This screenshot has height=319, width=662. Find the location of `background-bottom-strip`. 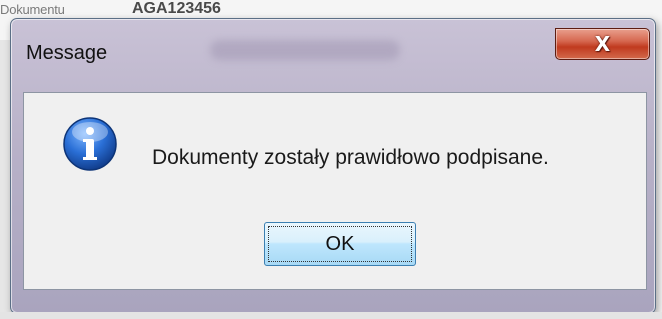

background-bottom-strip is located at coordinates (331, 315).